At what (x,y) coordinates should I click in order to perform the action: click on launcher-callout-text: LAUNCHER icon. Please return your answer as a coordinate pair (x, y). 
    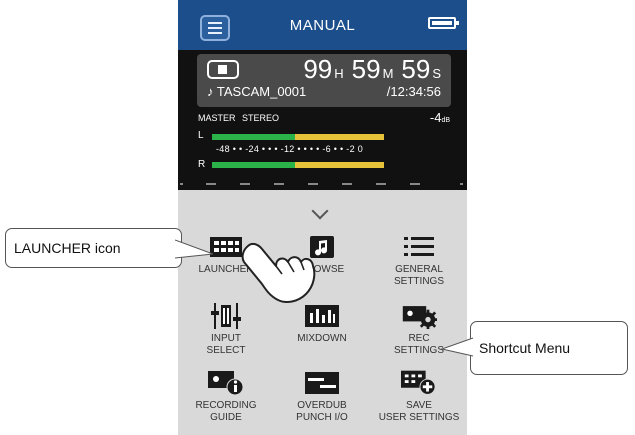
    Looking at the image, I should click on (67, 248).